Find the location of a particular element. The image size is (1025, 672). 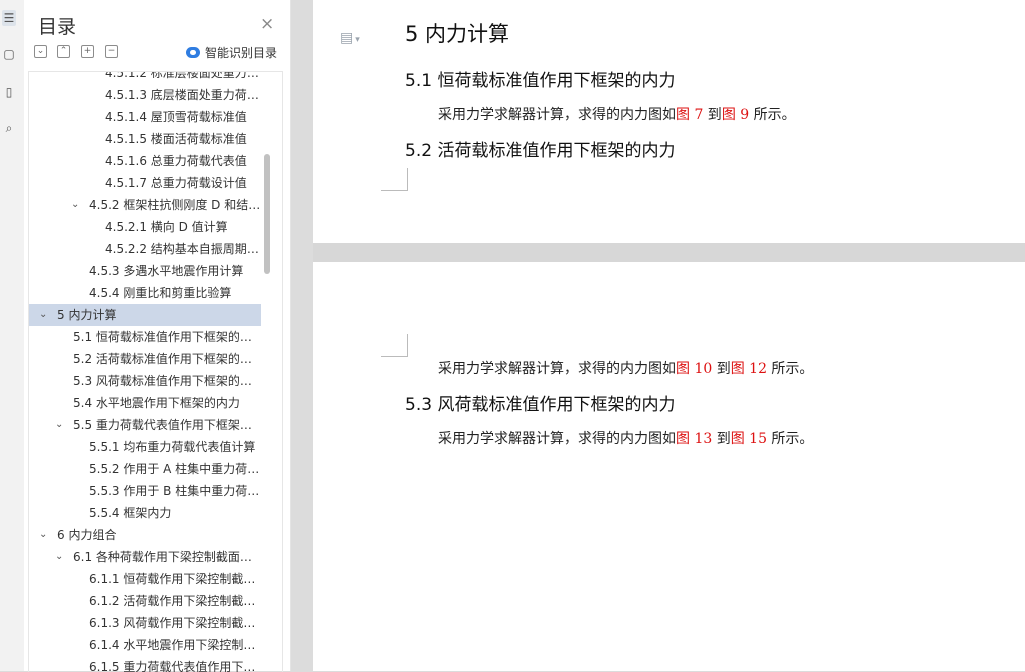

toc-item: 4.5.3 多遇水平地震作用计算 is located at coordinates (145, 271).